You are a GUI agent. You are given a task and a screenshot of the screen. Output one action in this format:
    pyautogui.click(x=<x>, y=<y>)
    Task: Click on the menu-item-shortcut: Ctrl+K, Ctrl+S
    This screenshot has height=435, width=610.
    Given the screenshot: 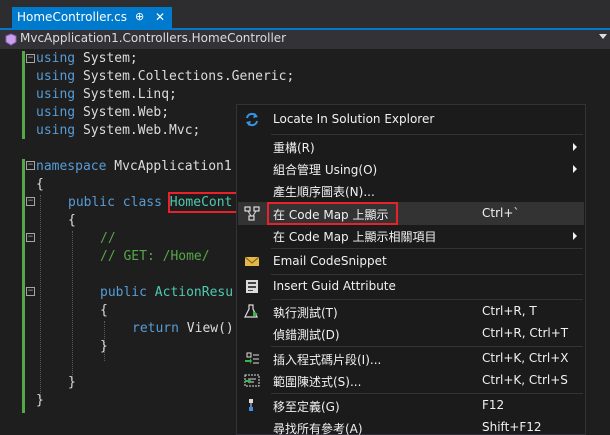 What is the action you would take?
    pyautogui.click(x=525, y=380)
    